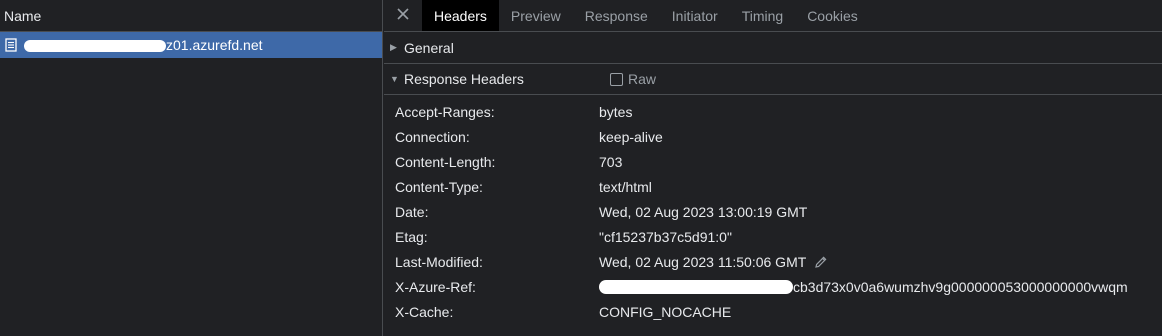 This screenshot has height=336, width=1162. What do you see at coordinates (616, 15) in the screenshot?
I see `tab-response: Response` at bounding box center [616, 15].